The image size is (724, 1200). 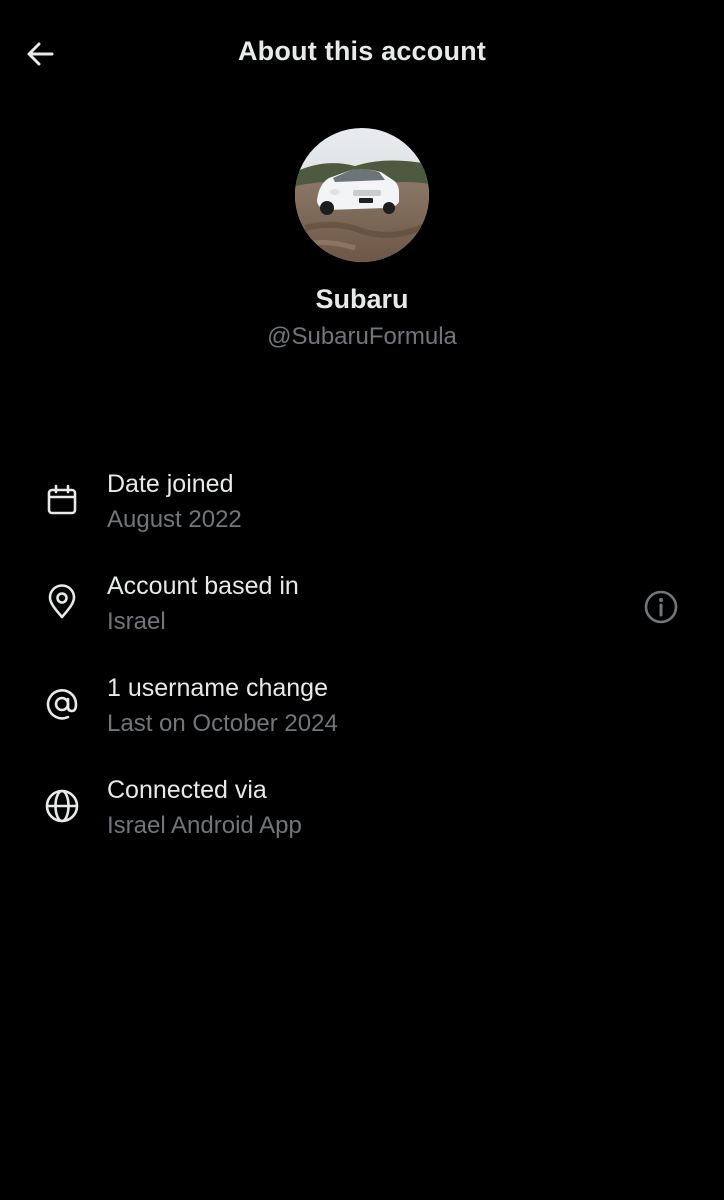 I want to click on username-handle: @SubaruFormula, so click(x=362, y=336).